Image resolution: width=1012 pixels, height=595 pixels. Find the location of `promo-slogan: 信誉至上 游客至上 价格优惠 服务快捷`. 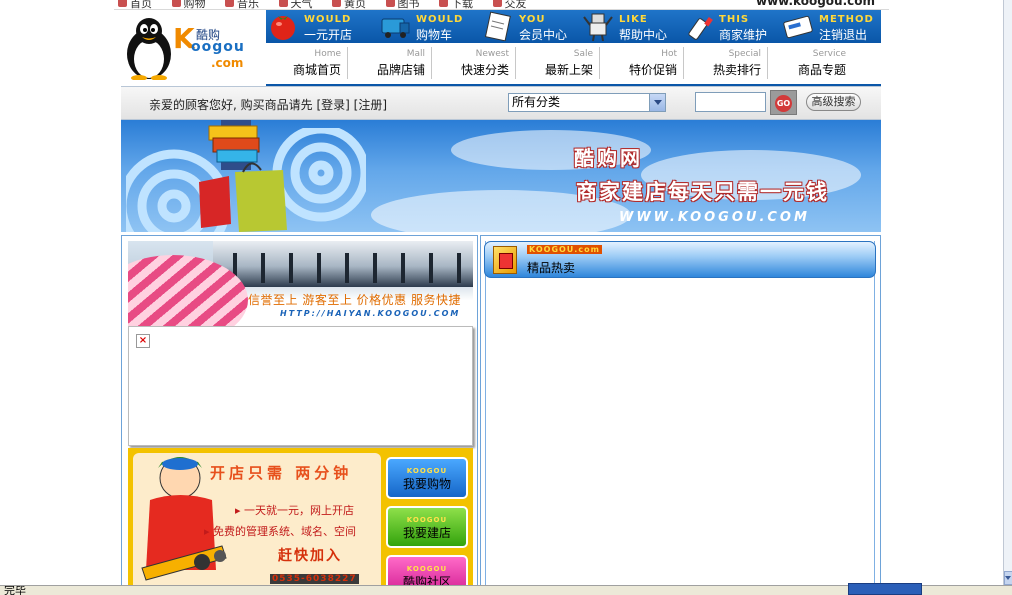

promo-slogan: 信誉至上 游客至上 价格优惠 服务快捷 is located at coordinates (354, 300).